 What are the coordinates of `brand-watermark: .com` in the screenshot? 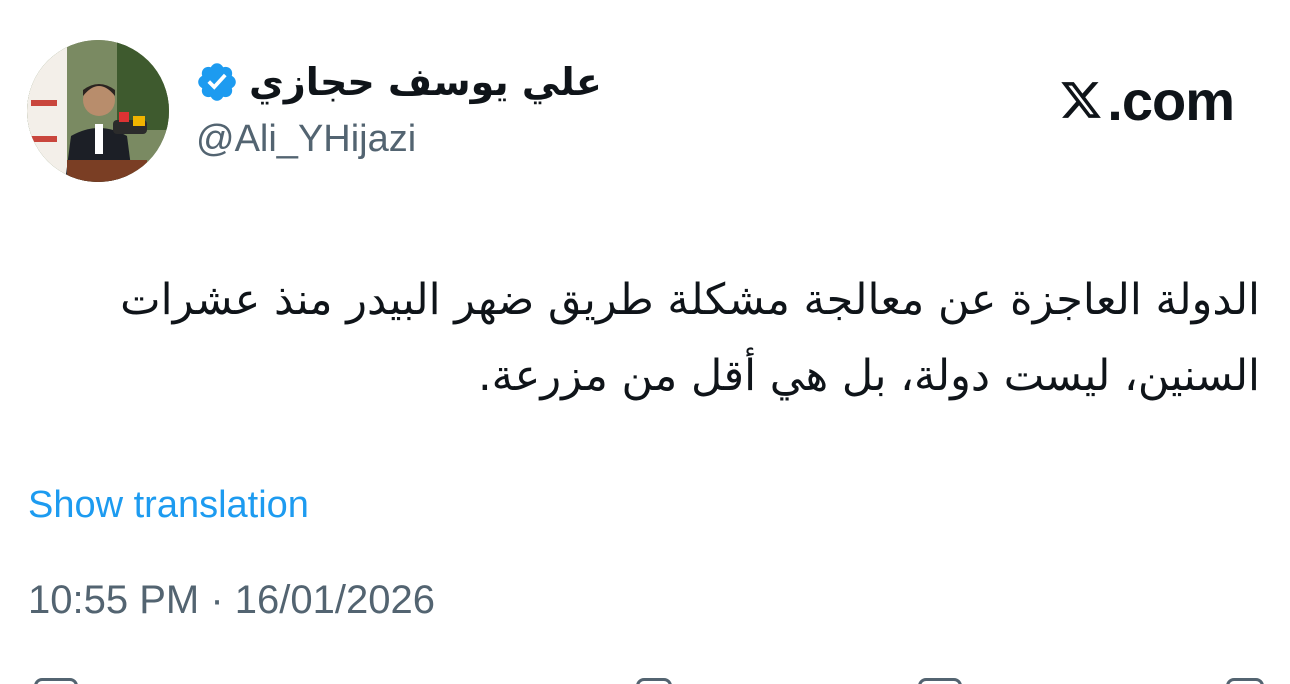 It's located at (1146, 100).